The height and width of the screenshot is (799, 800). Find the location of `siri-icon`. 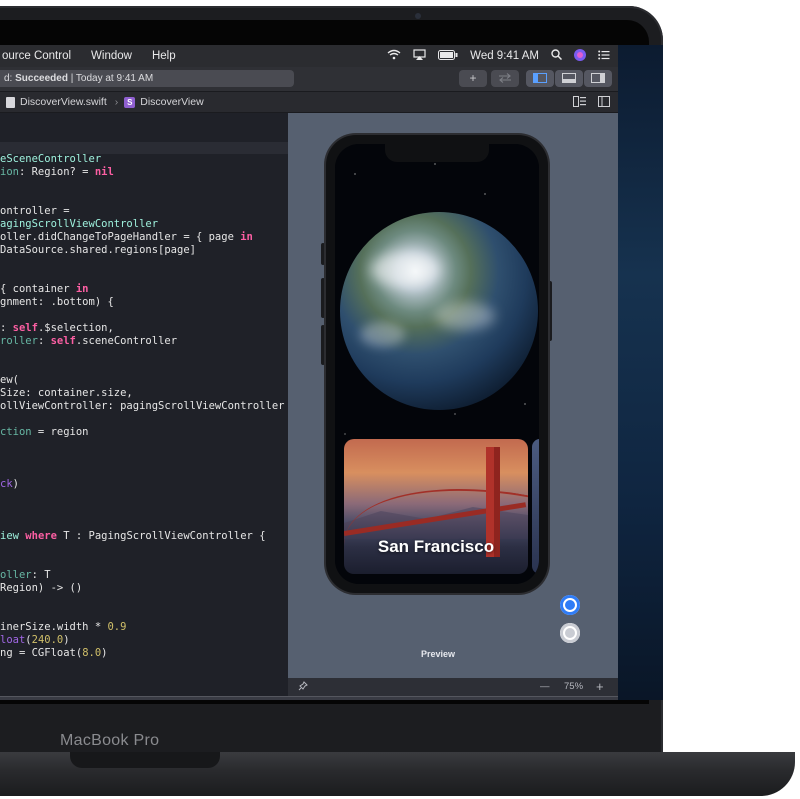

siri-icon is located at coordinates (580, 56).